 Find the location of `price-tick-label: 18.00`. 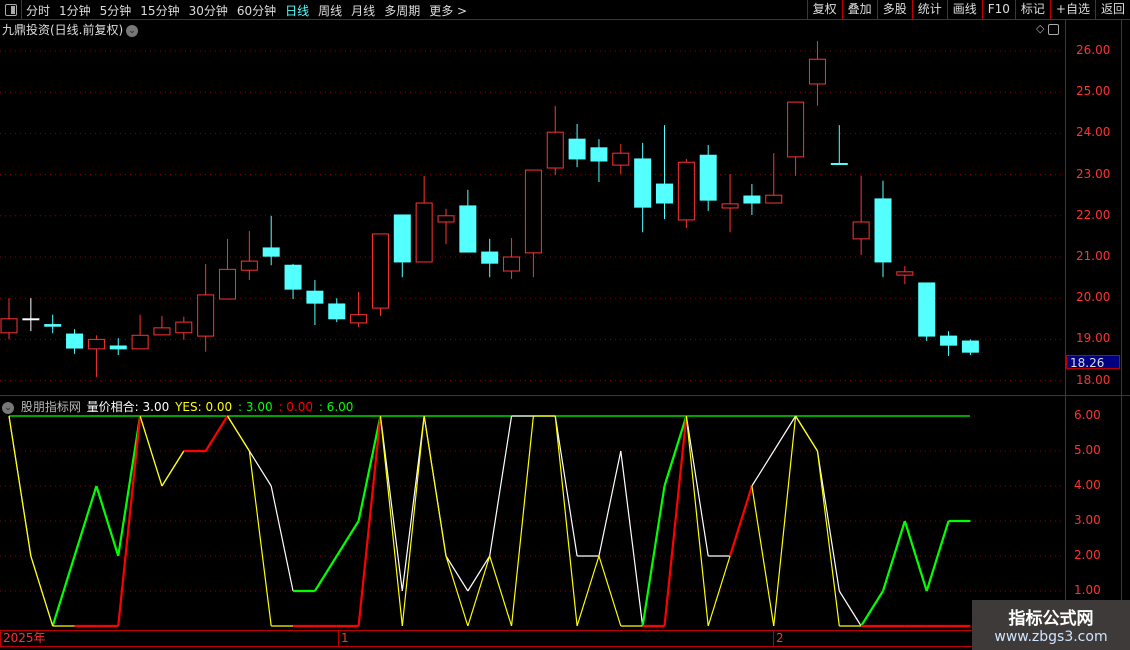

price-tick-label: 18.00 is located at coordinates (1093, 379).